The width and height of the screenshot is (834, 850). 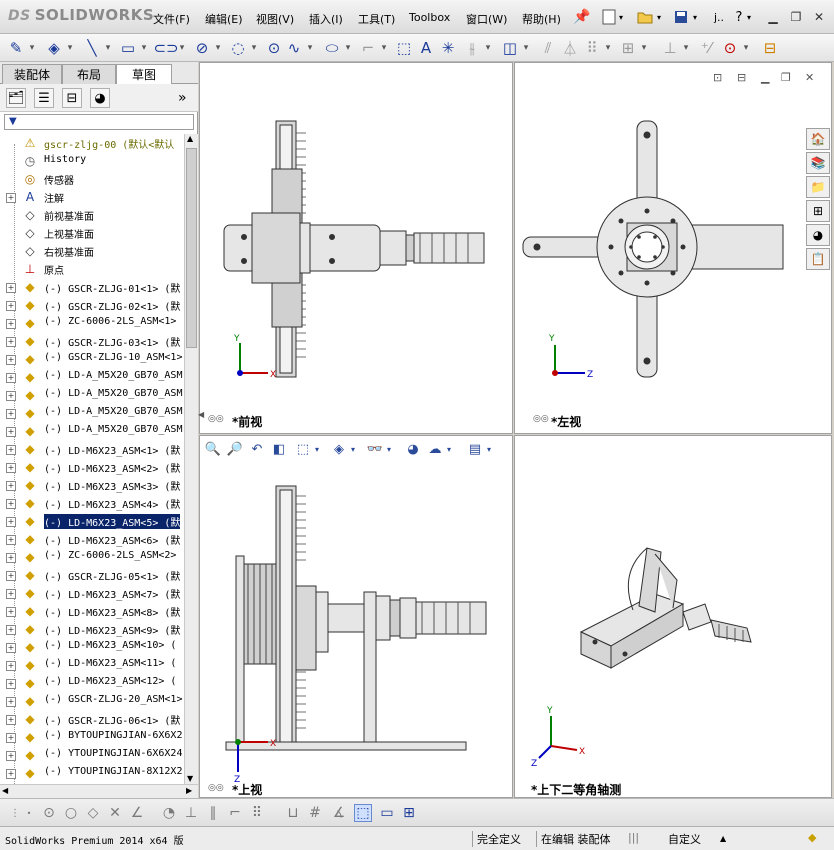 I want to click on mirror-icon: ⏃, so click(x=570, y=48).